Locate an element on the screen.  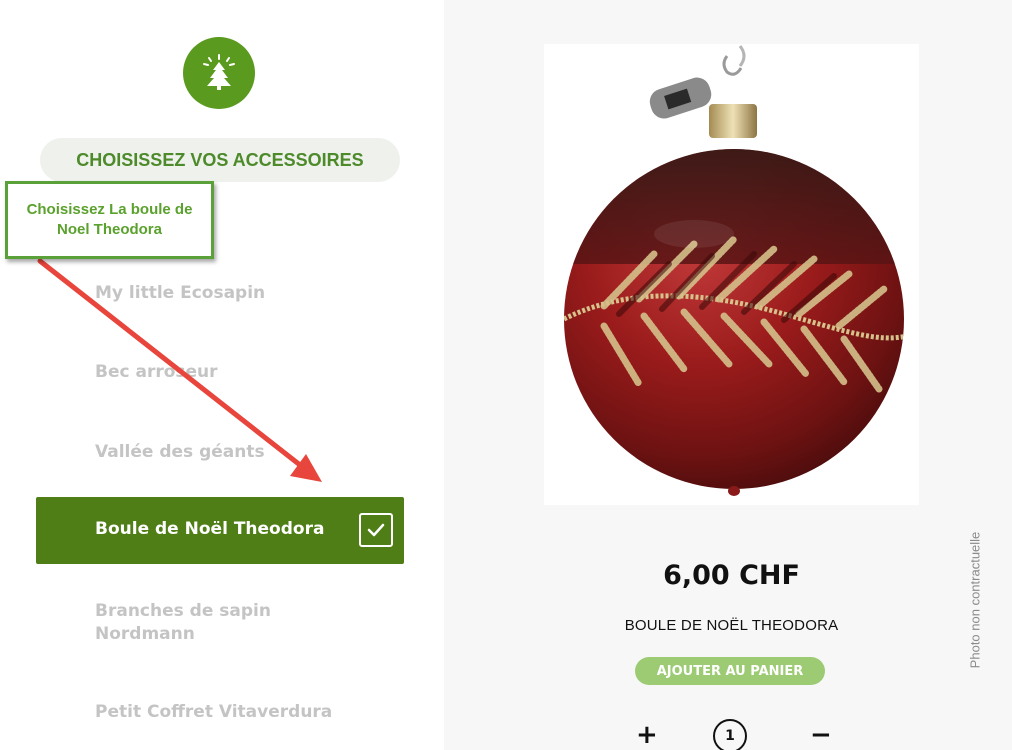
option-boule-de-noel-theodora: Boule de Noël Theodora is located at coordinates (220, 530).